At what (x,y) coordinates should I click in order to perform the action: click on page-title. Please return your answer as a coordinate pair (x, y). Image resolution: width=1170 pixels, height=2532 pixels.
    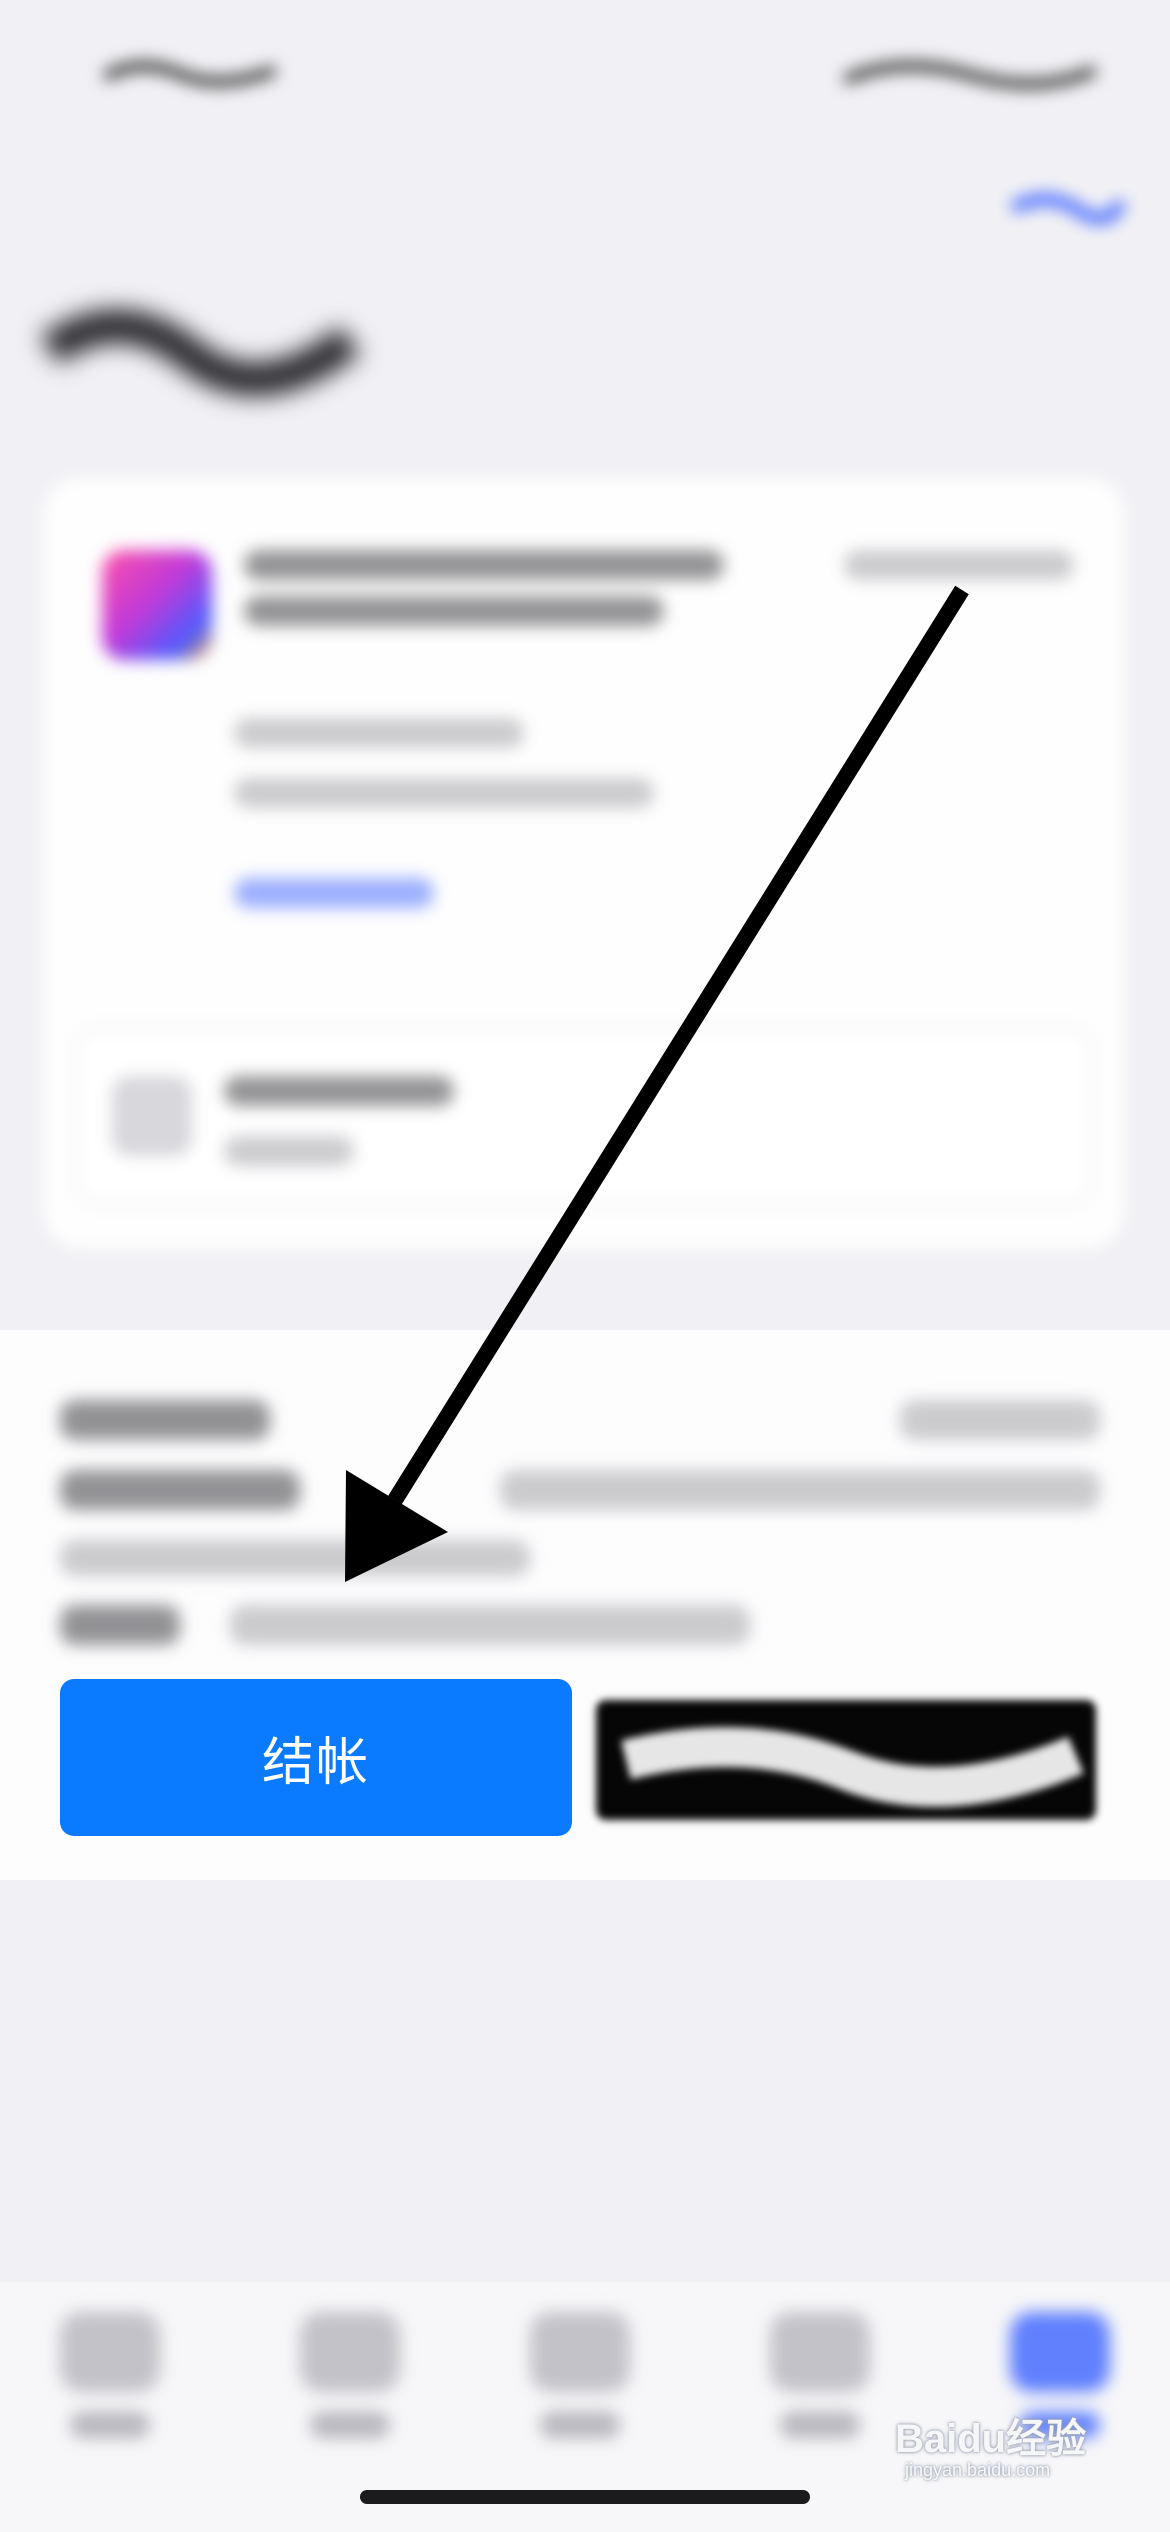
    Looking at the image, I should click on (200, 345).